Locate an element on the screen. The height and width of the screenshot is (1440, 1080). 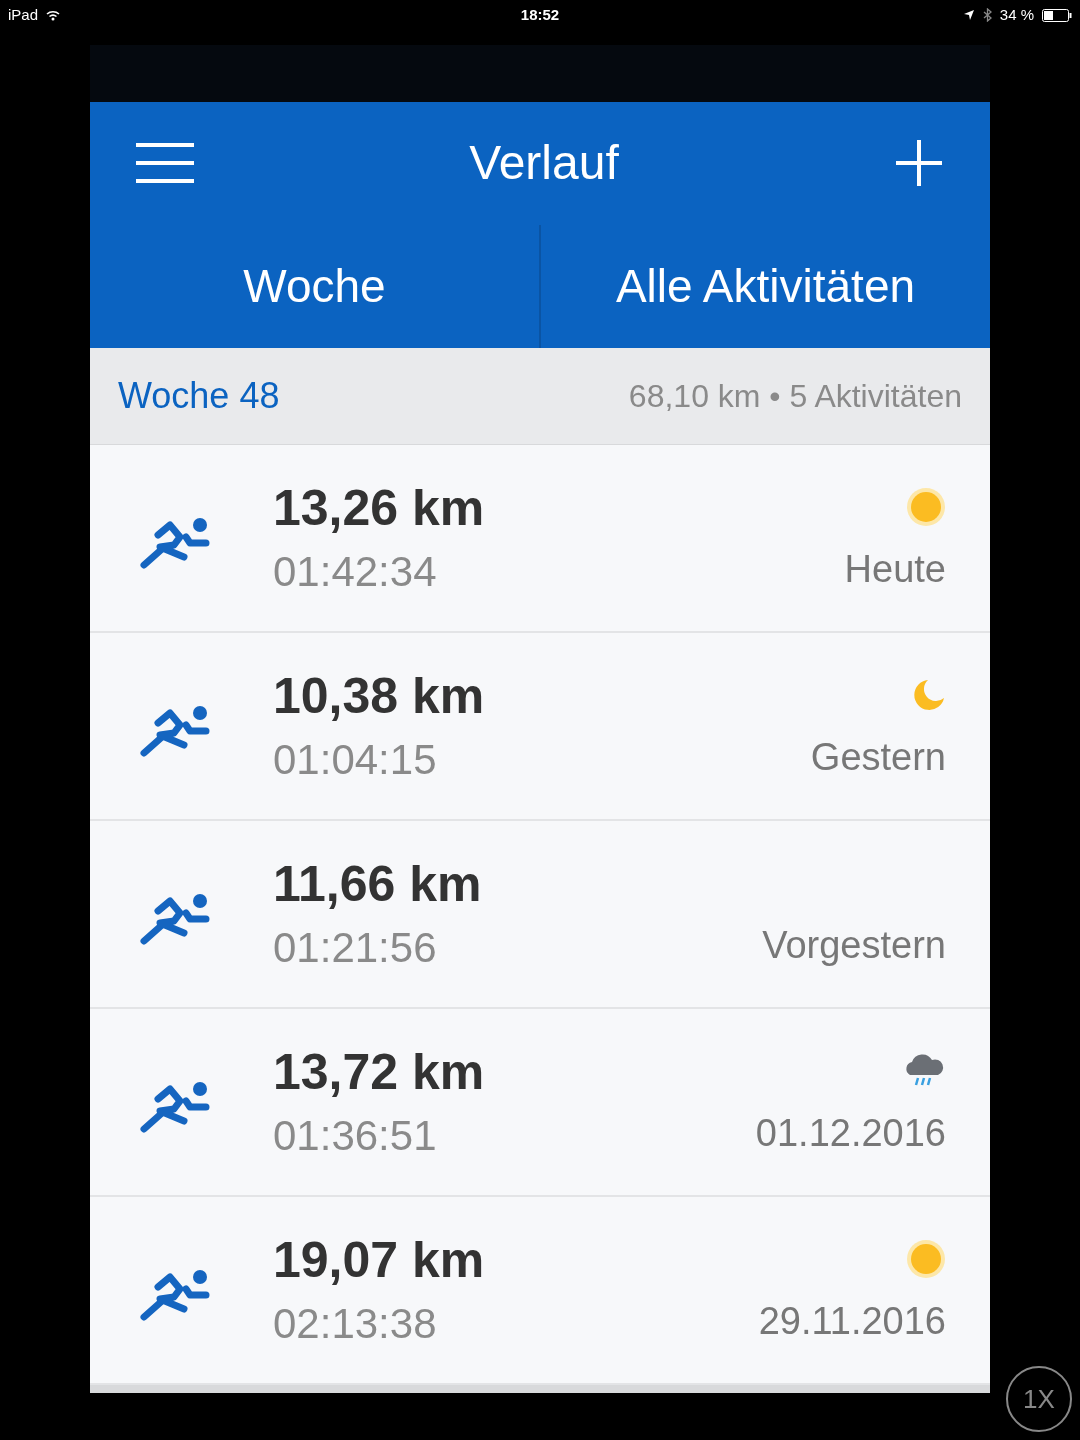
week-label: Woche 48 is located at coordinates (199, 395).